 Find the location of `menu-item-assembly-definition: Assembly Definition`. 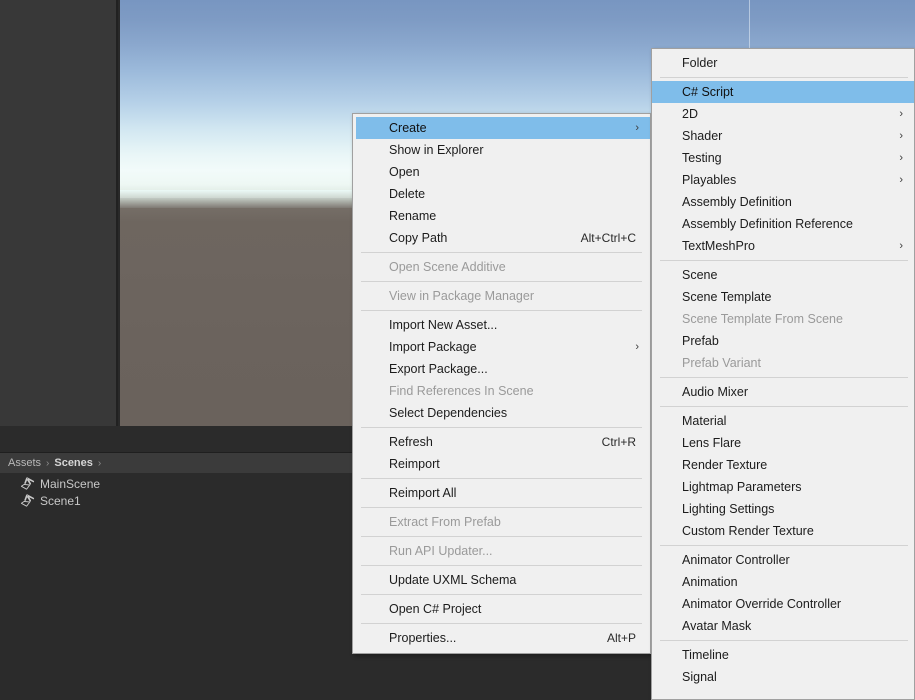

menu-item-assembly-definition: Assembly Definition is located at coordinates (783, 202).